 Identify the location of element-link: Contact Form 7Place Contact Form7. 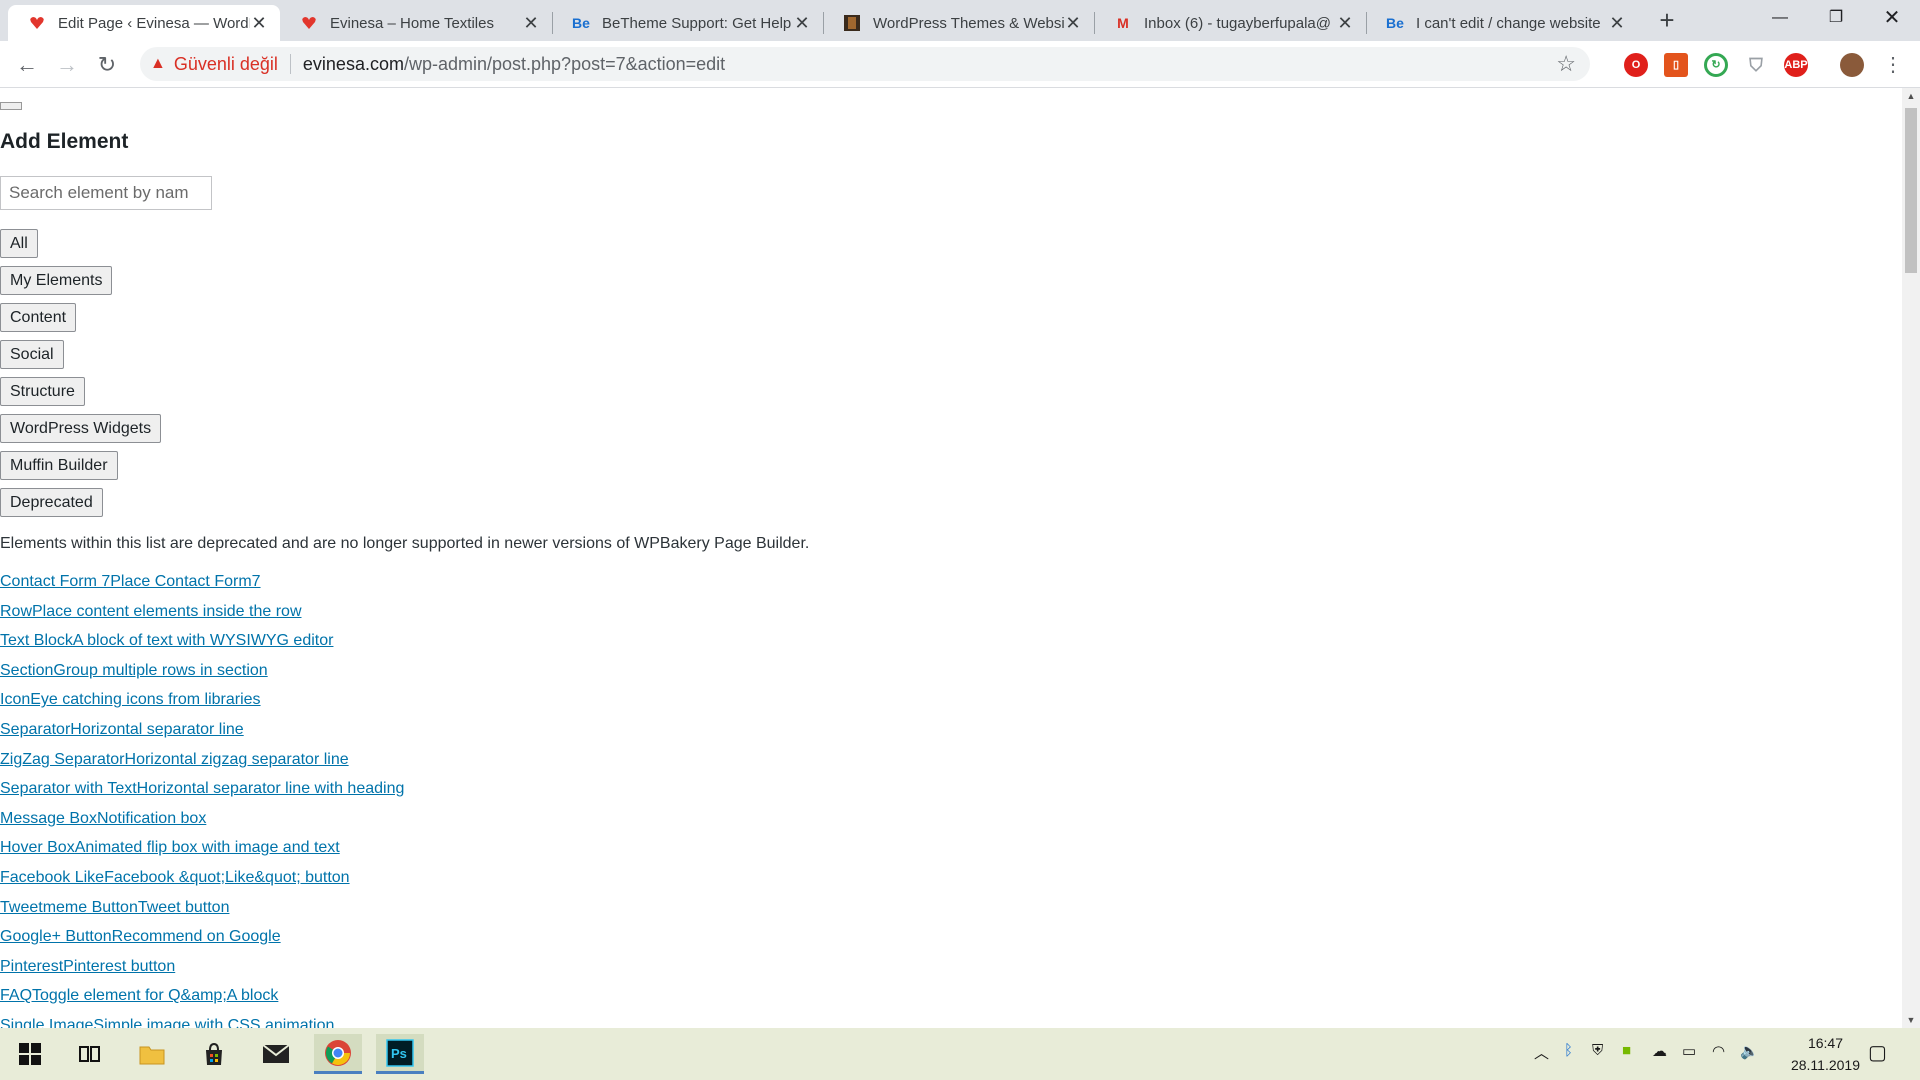
(130, 581).